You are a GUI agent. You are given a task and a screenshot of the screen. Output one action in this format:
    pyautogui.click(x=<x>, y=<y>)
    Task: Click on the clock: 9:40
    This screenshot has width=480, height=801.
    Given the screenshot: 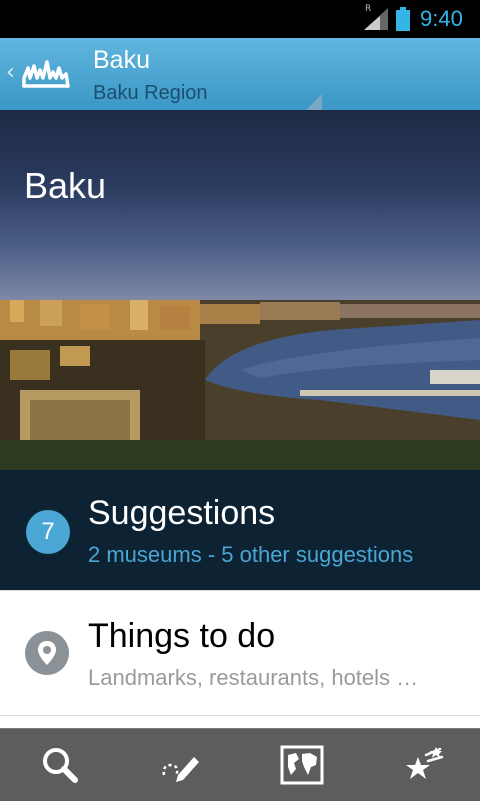 What is the action you would take?
    pyautogui.click(x=441, y=18)
    